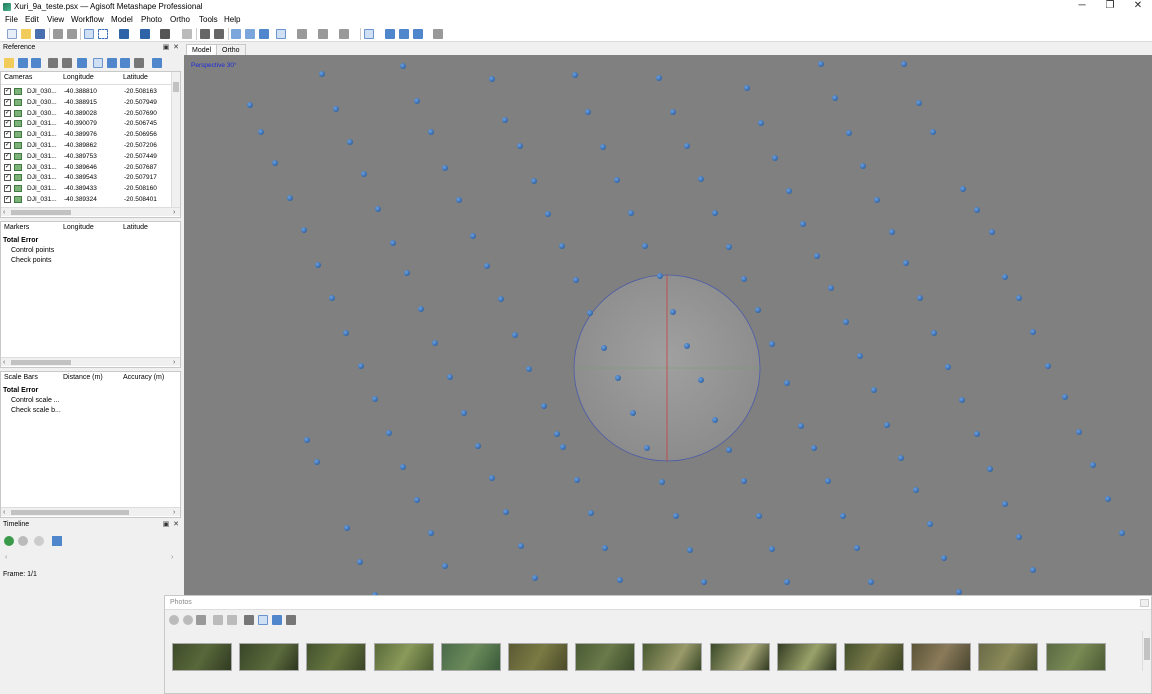  I want to click on ruler-icon, so click(165, 34).